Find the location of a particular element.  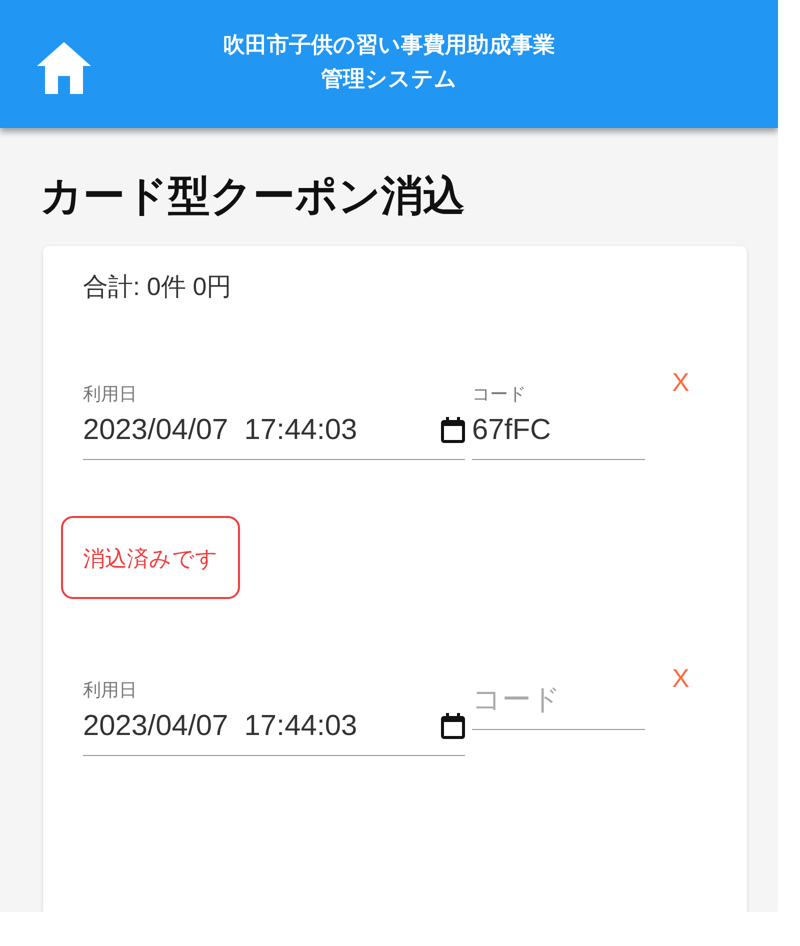

app-title: 吹田市子供の習い事費用助成事業 is located at coordinates (389, 45).